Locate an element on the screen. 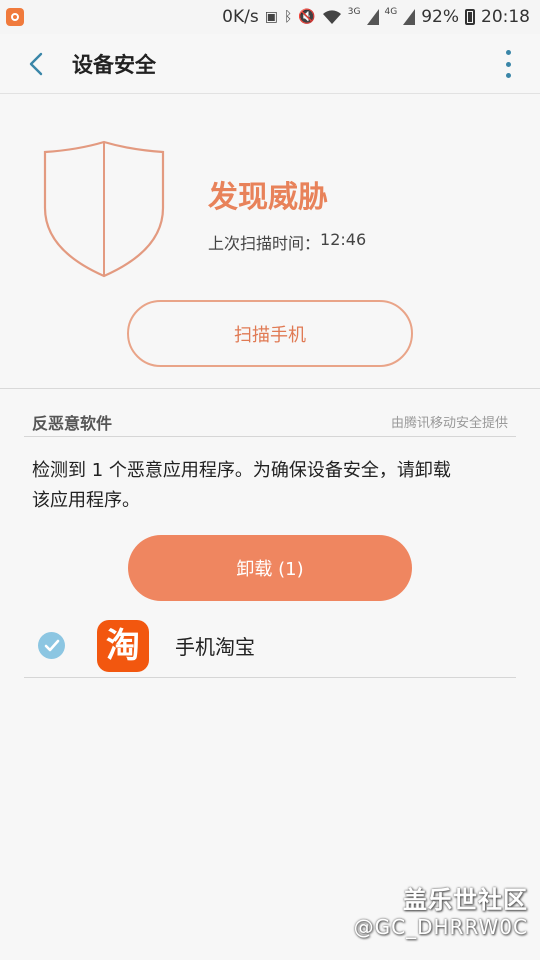 This screenshot has width=540, height=960. status-indicators: 0K/s ▣ ᛒ 🔇 3G 4G 92% 20:18 is located at coordinates (376, 17).